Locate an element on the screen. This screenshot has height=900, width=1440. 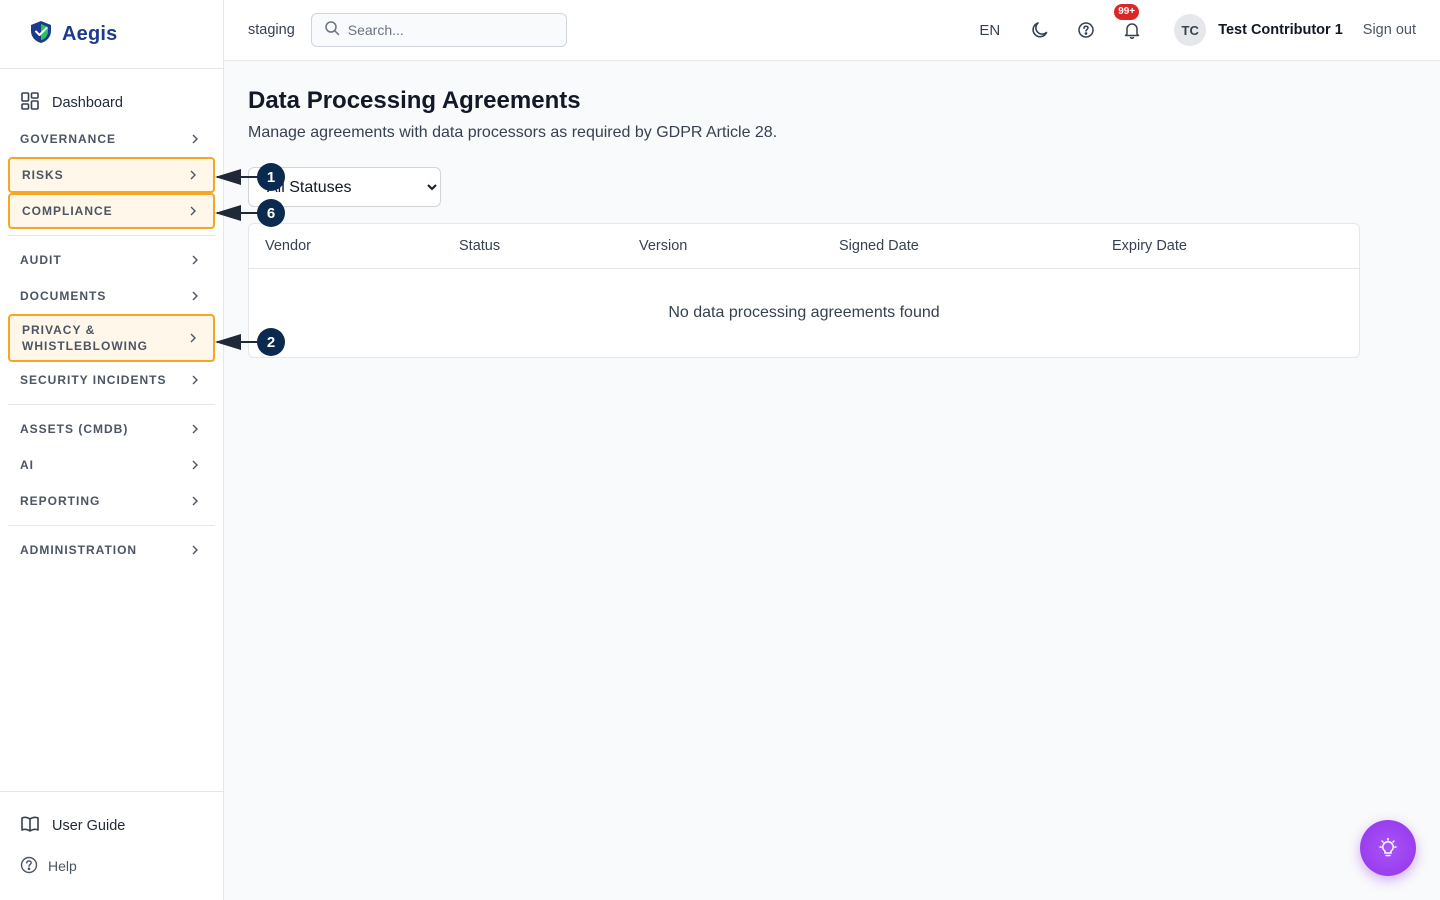
sidebar-section-security-incidents: SECURITY INCIDENTS is located at coordinates (111, 380).